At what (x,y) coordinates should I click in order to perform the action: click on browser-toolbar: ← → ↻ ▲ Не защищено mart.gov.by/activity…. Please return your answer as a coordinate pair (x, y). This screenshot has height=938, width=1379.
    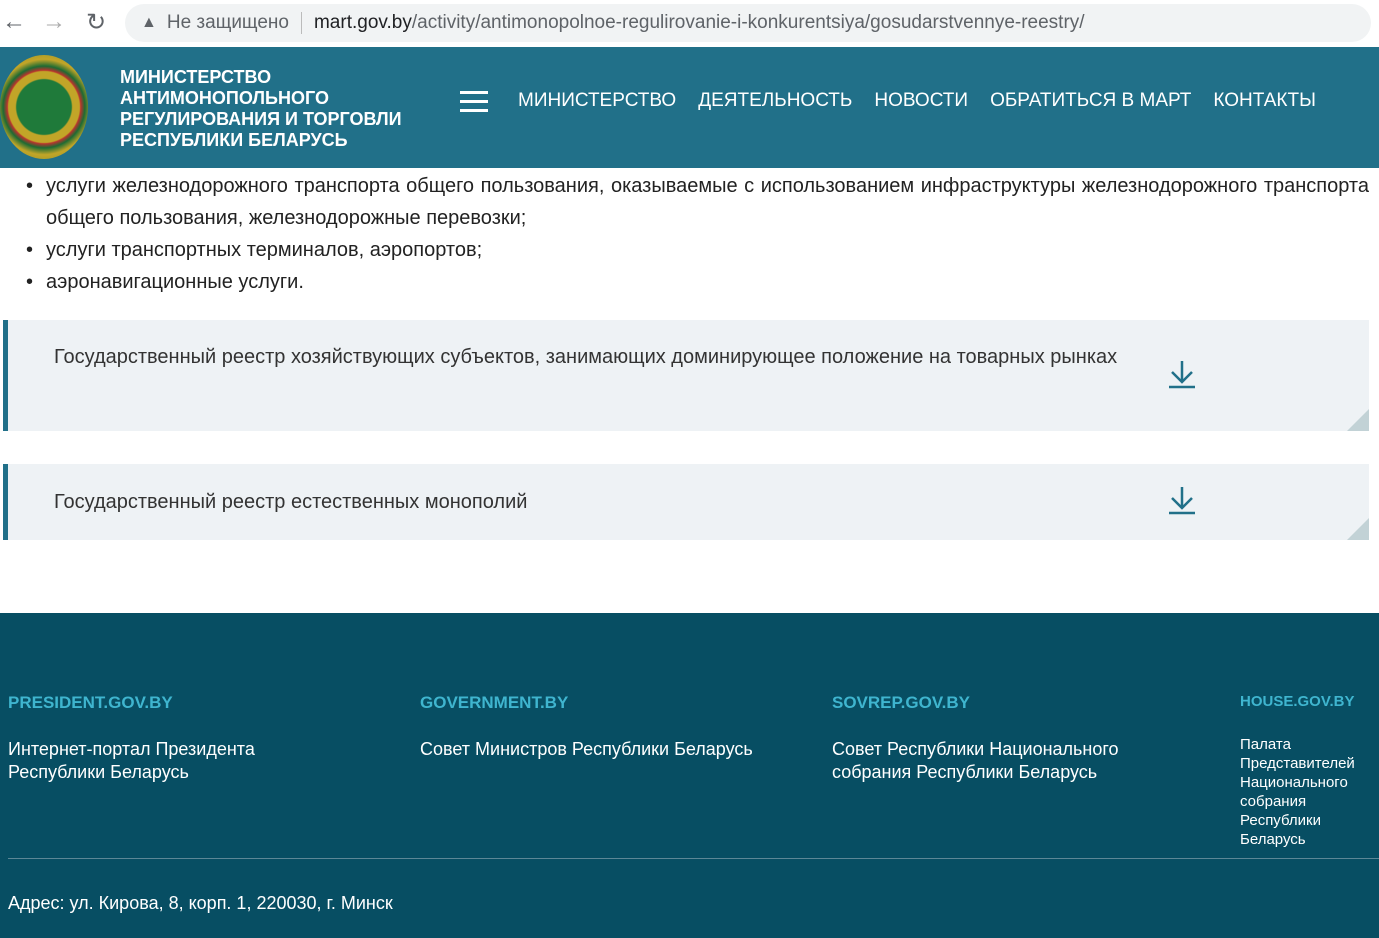
    Looking at the image, I should click on (689, 23).